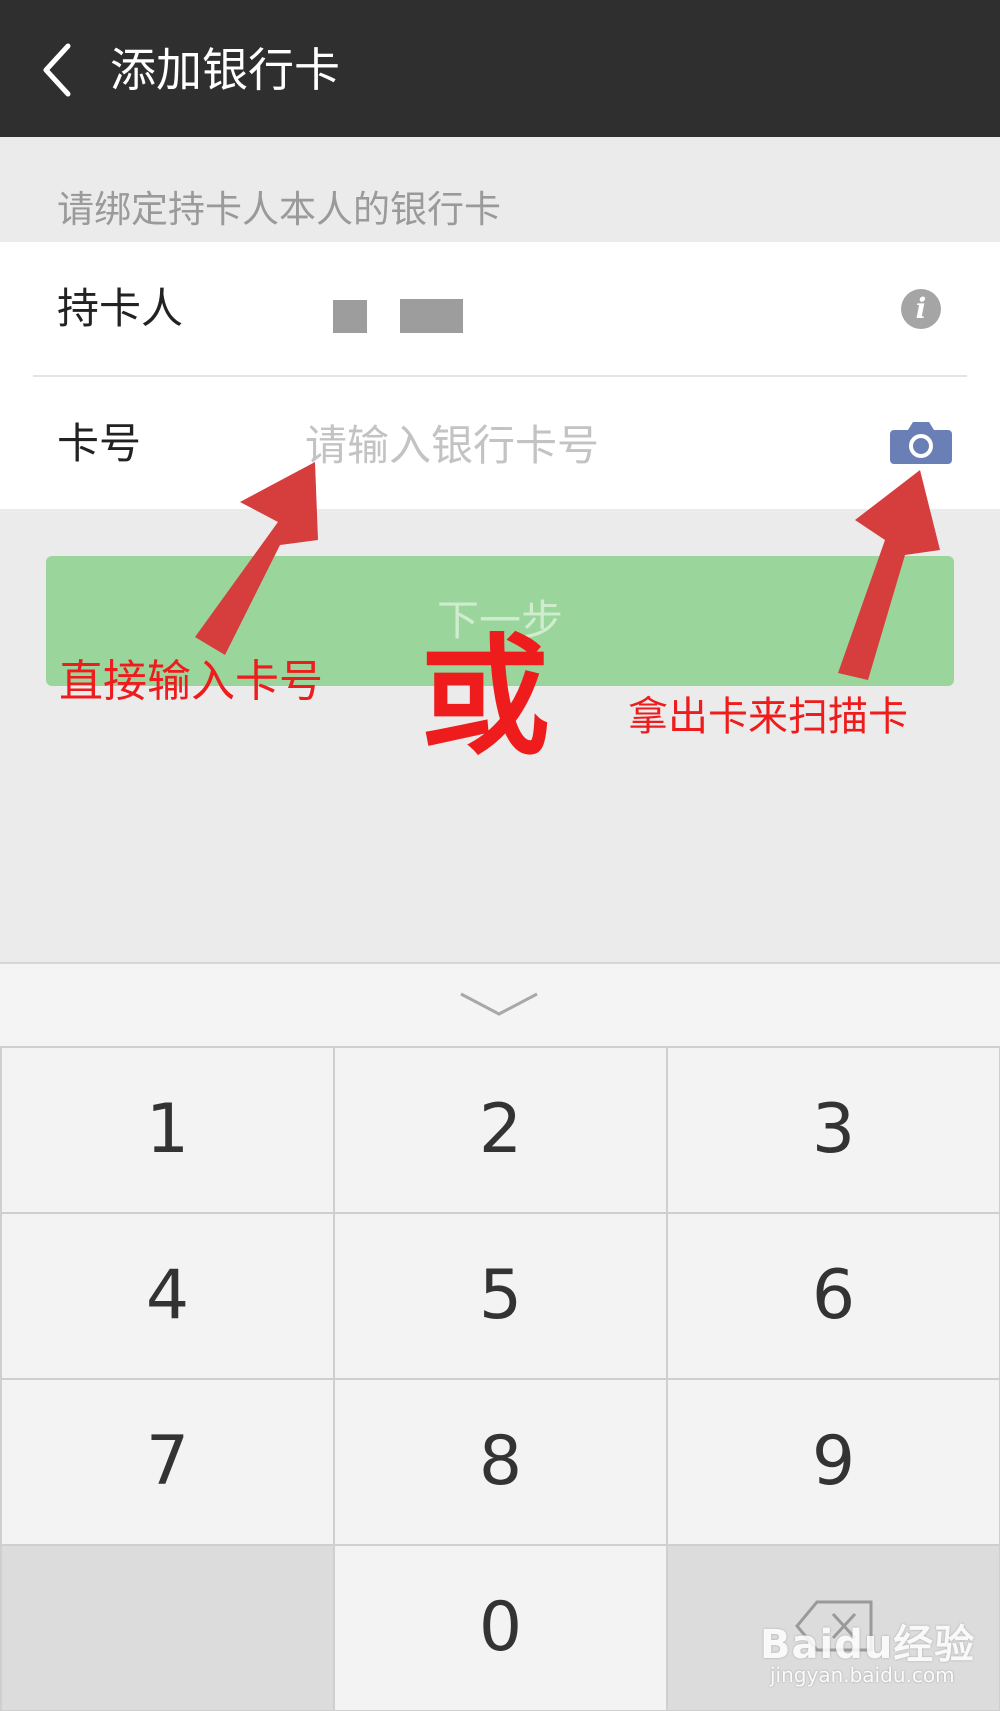  Describe the element at coordinates (500, 1628) in the screenshot. I see `key-0: 0` at that location.